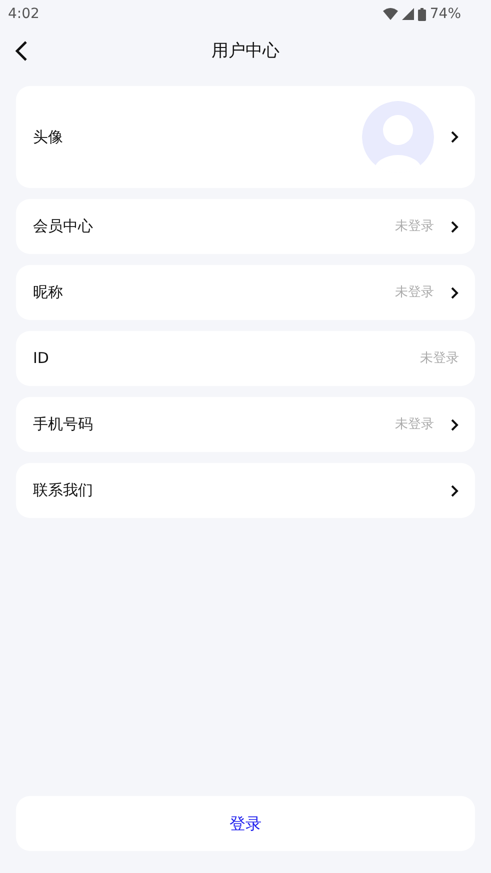 The image size is (491, 873). Describe the element at coordinates (63, 227) in the screenshot. I see `row-label: 会员中心` at that location.